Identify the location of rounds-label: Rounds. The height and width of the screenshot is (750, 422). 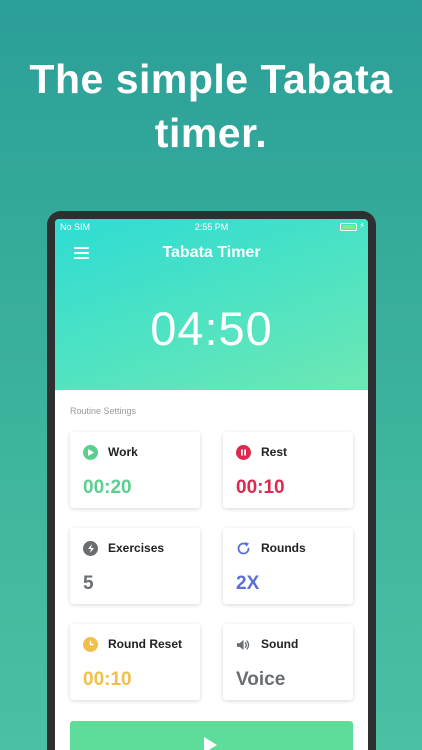
(283, 548).